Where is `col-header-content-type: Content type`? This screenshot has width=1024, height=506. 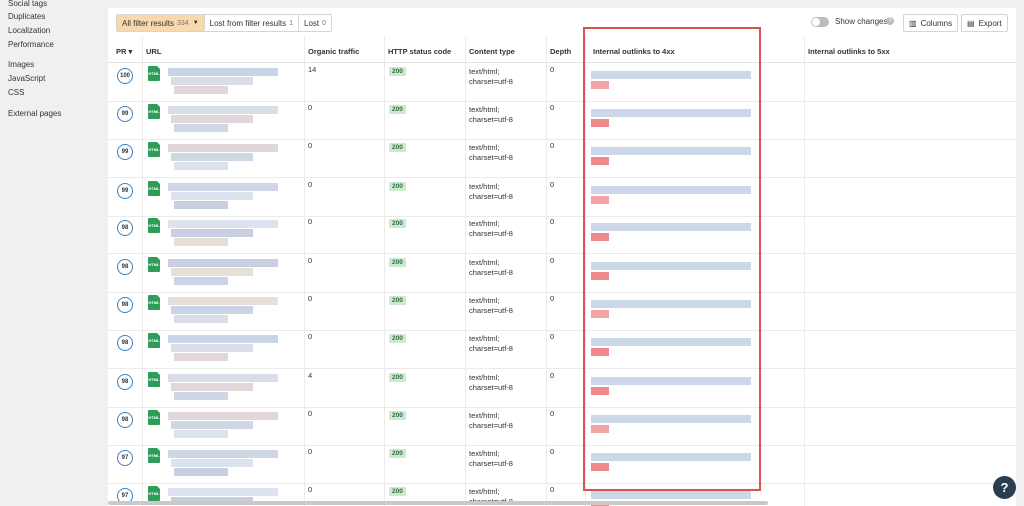
col-header-content-type: Content type is located at coordinates (492, 51).